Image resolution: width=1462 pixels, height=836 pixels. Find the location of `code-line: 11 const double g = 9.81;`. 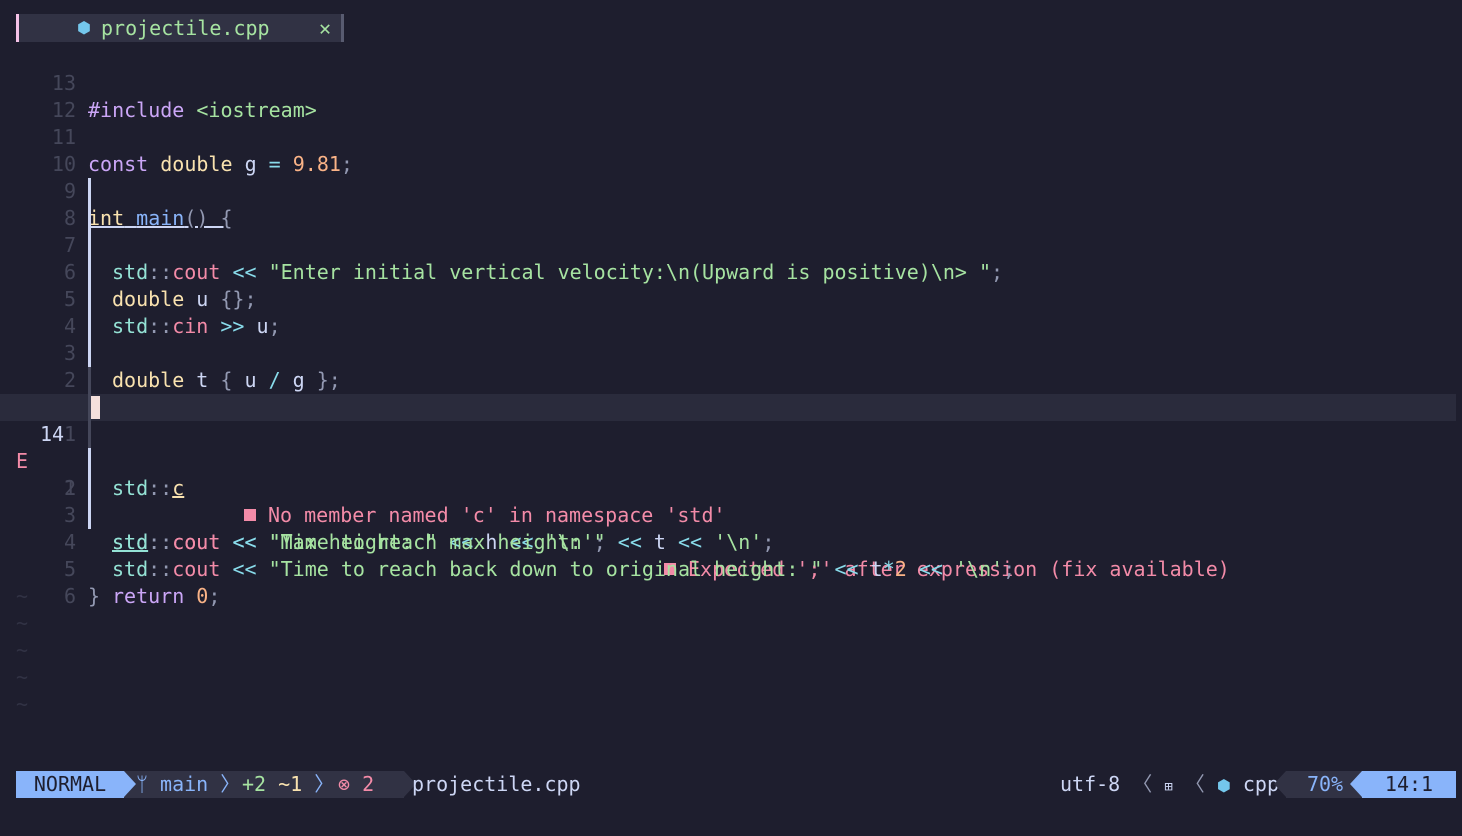

code-line: 11 const double g = 9.81; is located at coordinates (731, 136).